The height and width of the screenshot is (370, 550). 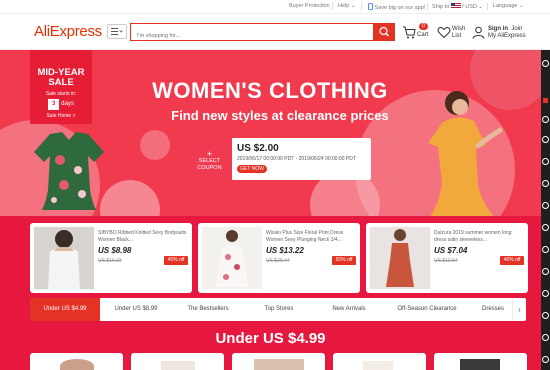 I want to click on tab-bestsellers: The Bestsellers, so click(x=208, y=309).